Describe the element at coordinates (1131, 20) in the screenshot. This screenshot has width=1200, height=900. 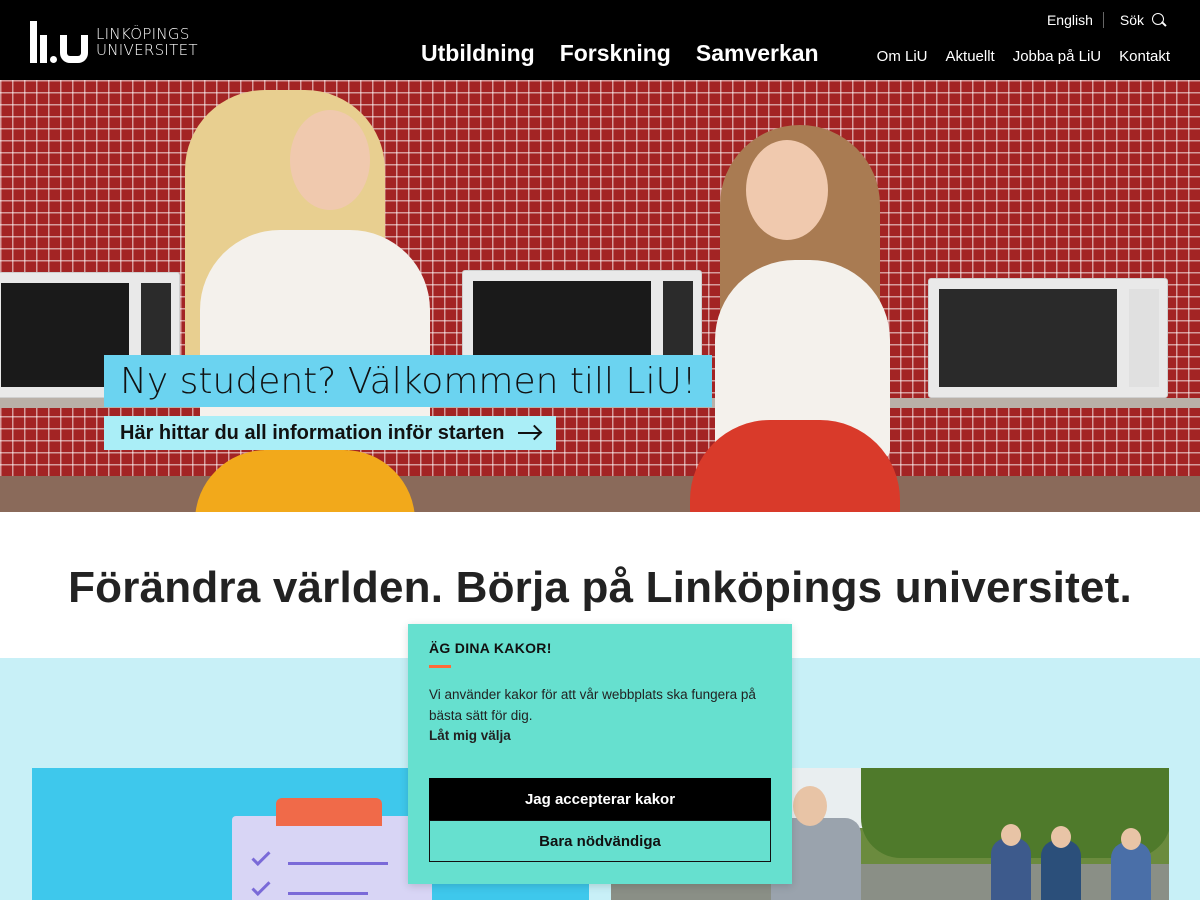
I see `search-label: Sök` at that location.